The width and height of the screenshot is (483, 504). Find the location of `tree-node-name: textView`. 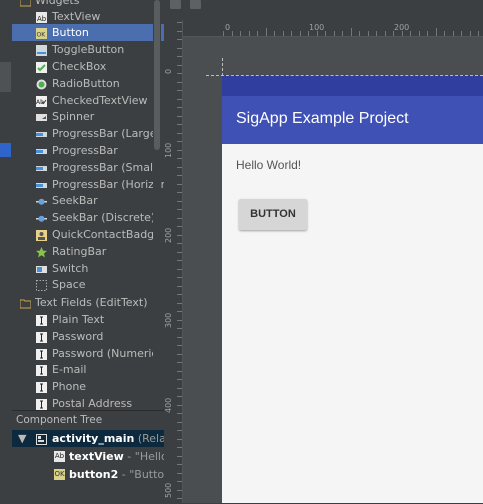

tree-node-name: textView is located at coordinates (96, 456).